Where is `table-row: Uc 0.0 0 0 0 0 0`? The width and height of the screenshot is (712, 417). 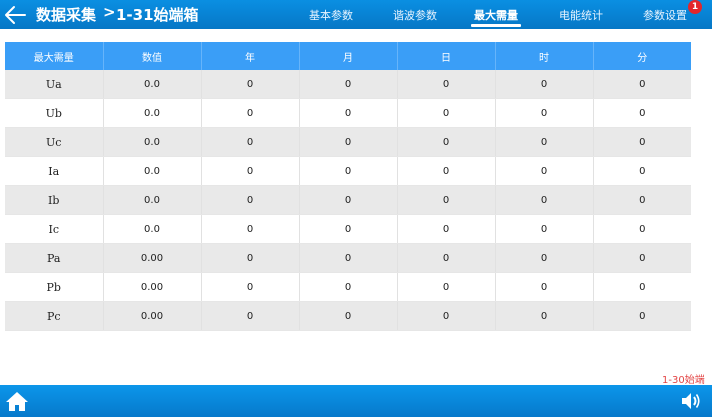
table-row: Uc 0.0 0 0 0 0 0 is located at coordinates (348, 142).